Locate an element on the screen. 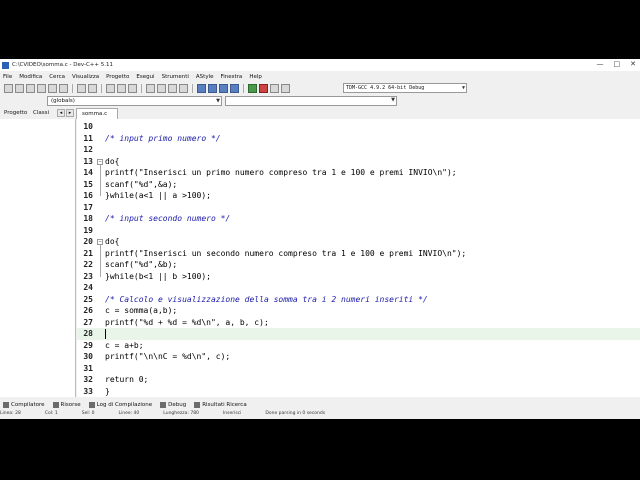 The image size is (640, 480). project-panel is located at coordinates (38, 258).